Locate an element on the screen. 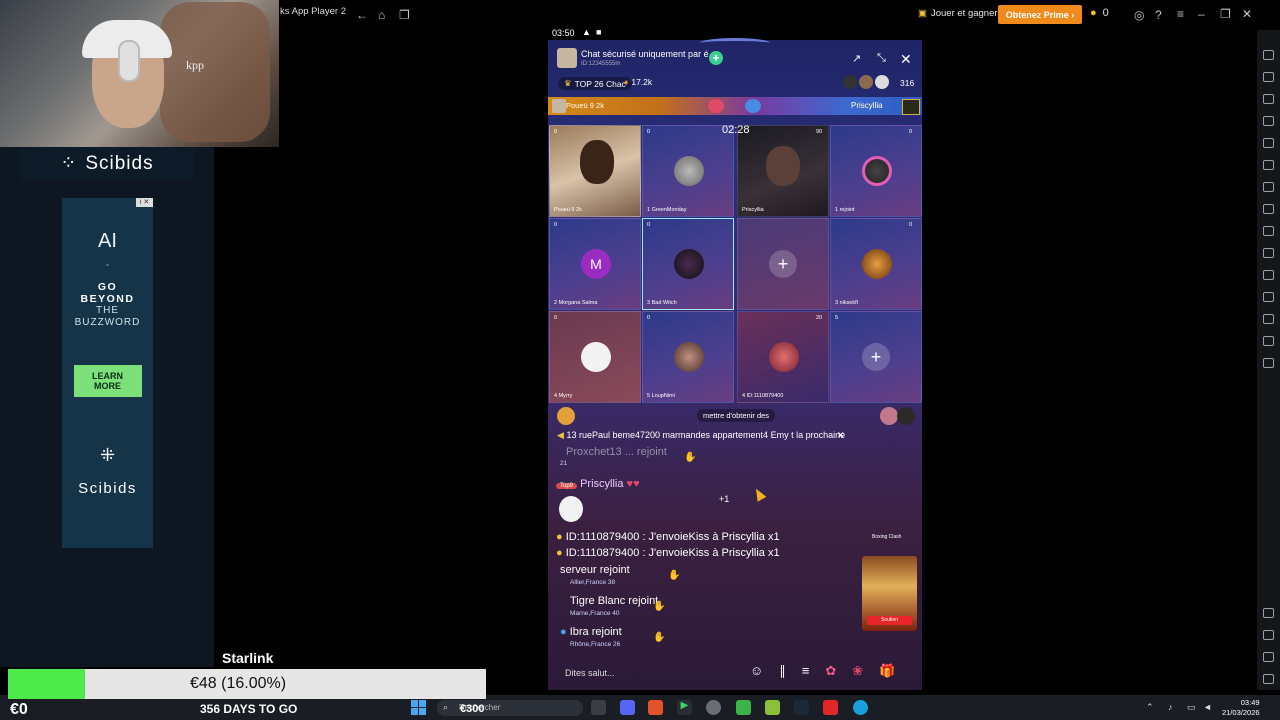 Image resolution: width=1280 pixels, height=720 pixels. taskbar-search: Rechercher is located at coordinates (510, 708).